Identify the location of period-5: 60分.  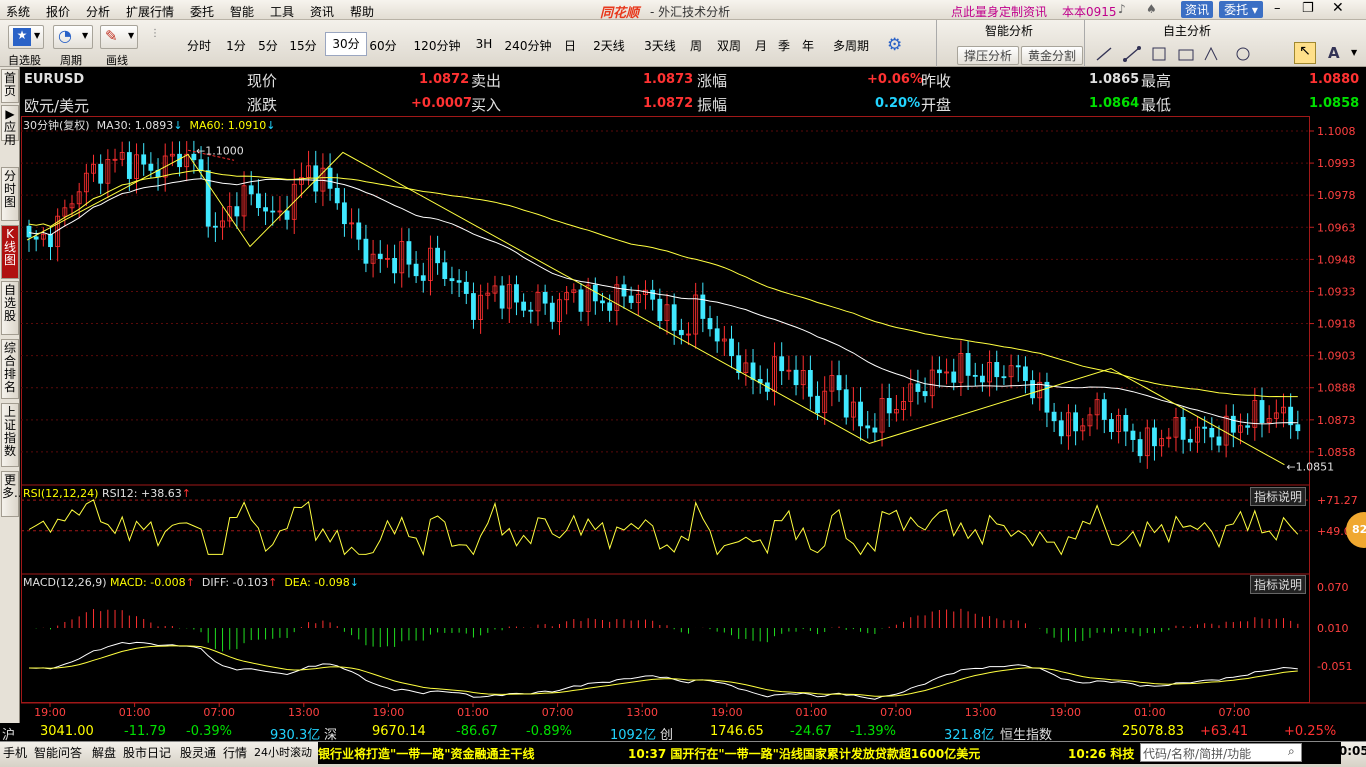
(383, 45).